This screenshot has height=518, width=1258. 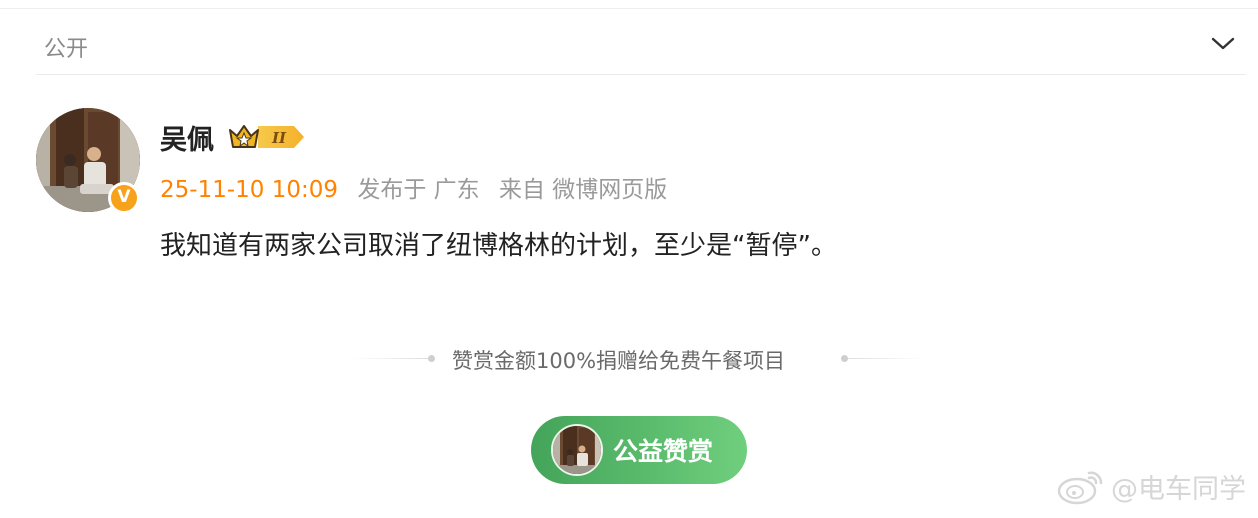 I want to click on visibility-label: 公开, so click(x=66, y=49).